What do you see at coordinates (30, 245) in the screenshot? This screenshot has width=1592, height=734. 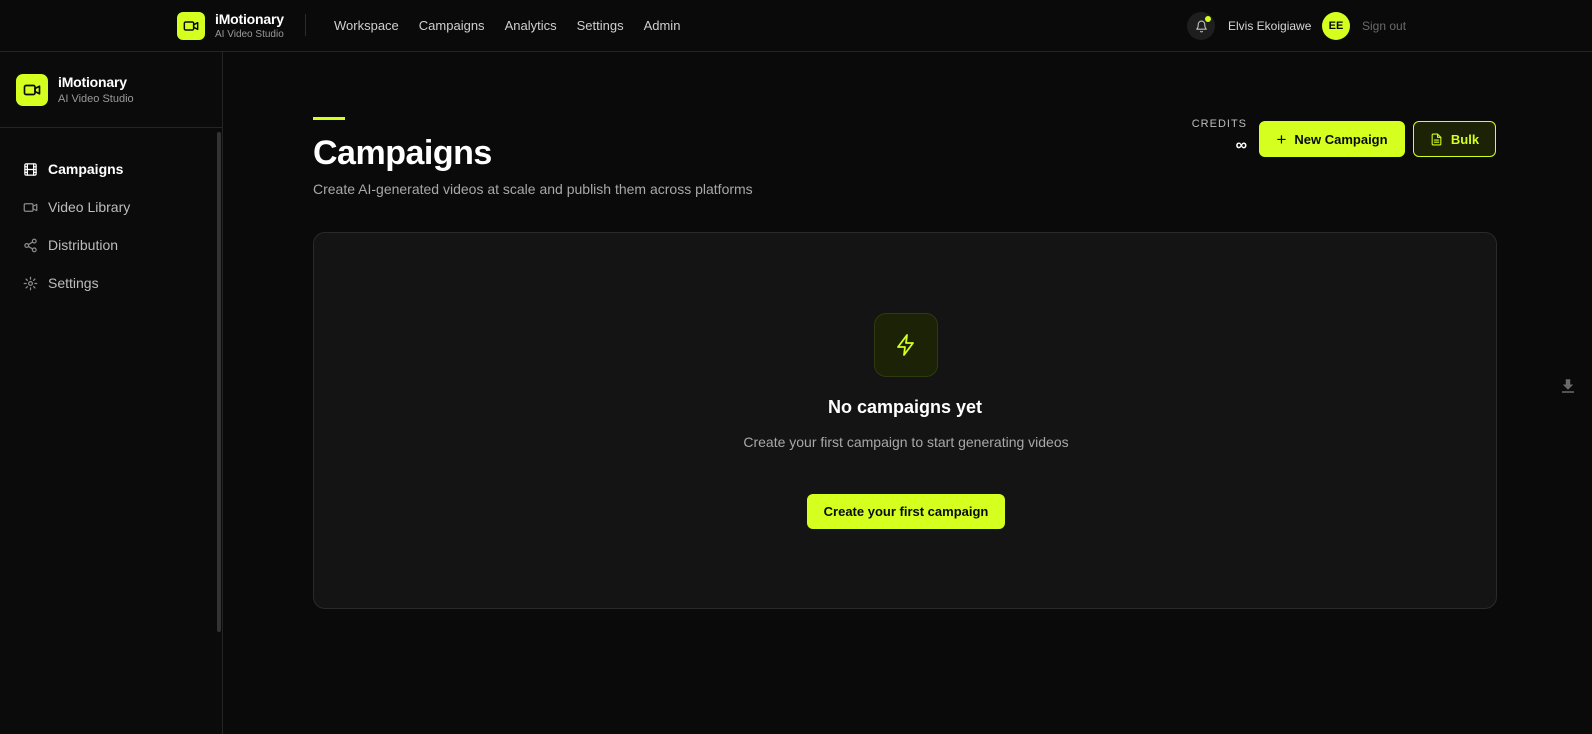 I see `share-icon` at bounding box center [30, 245].